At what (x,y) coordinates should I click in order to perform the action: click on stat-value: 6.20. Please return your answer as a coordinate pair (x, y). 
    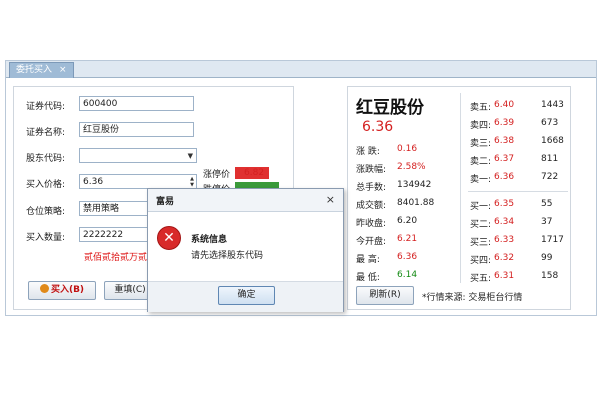
    Looking at the image, I should click on (407, 221).